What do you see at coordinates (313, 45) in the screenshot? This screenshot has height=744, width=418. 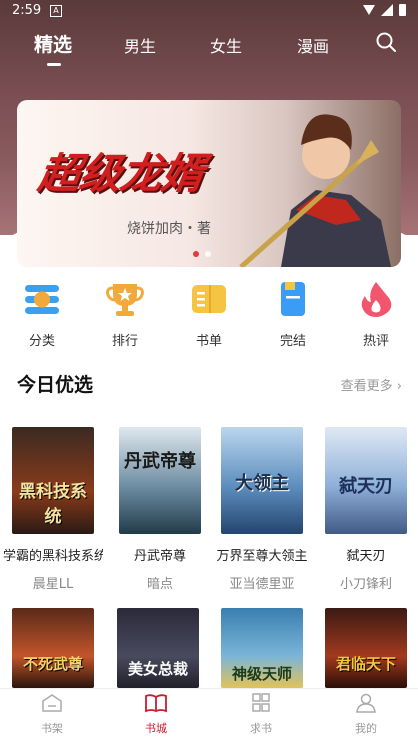 I see `tab-comics: 漫画` at bounding box center [313, 45].